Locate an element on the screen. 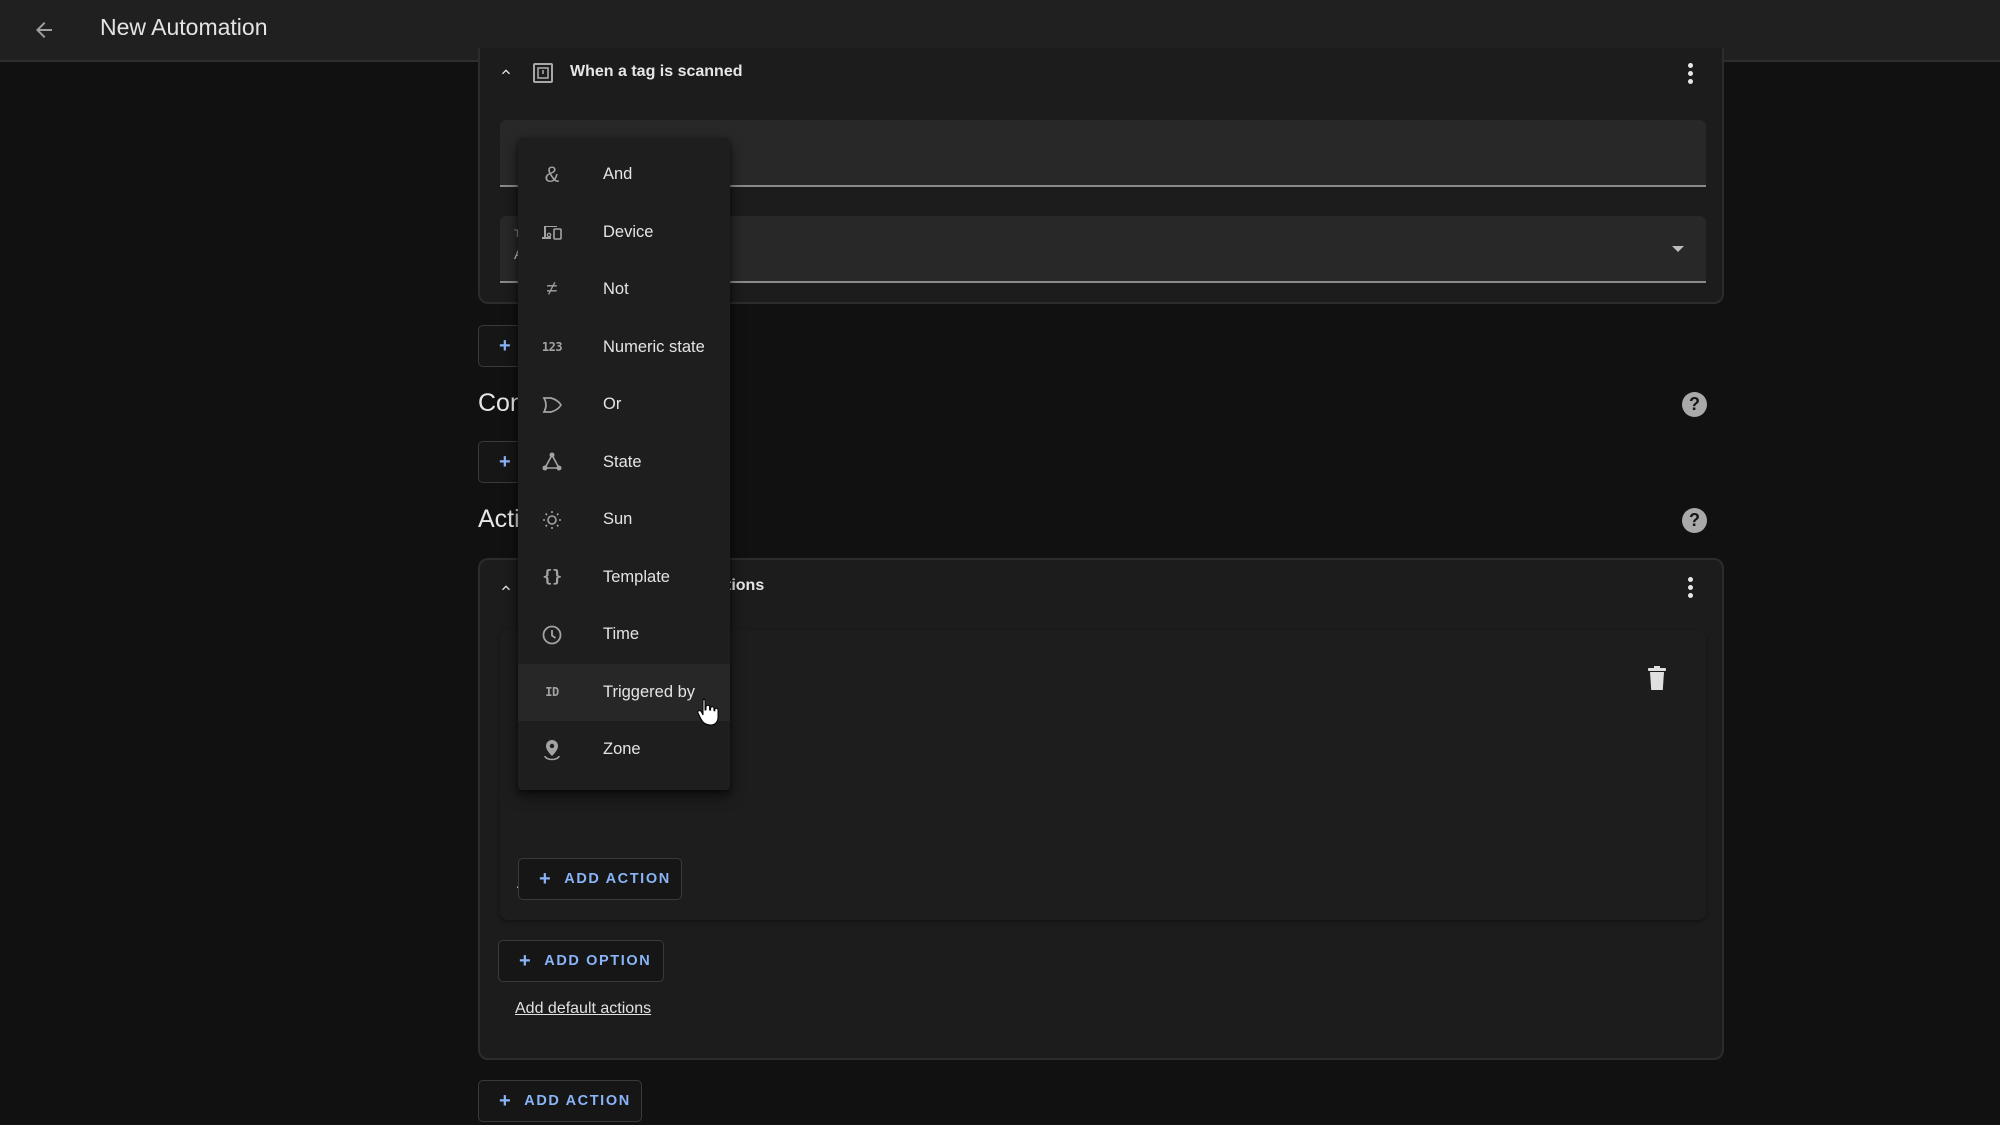 This screenshot has height=1125, width=2000. not-equal-icon: ≠ is located at coordinates (552, 289).